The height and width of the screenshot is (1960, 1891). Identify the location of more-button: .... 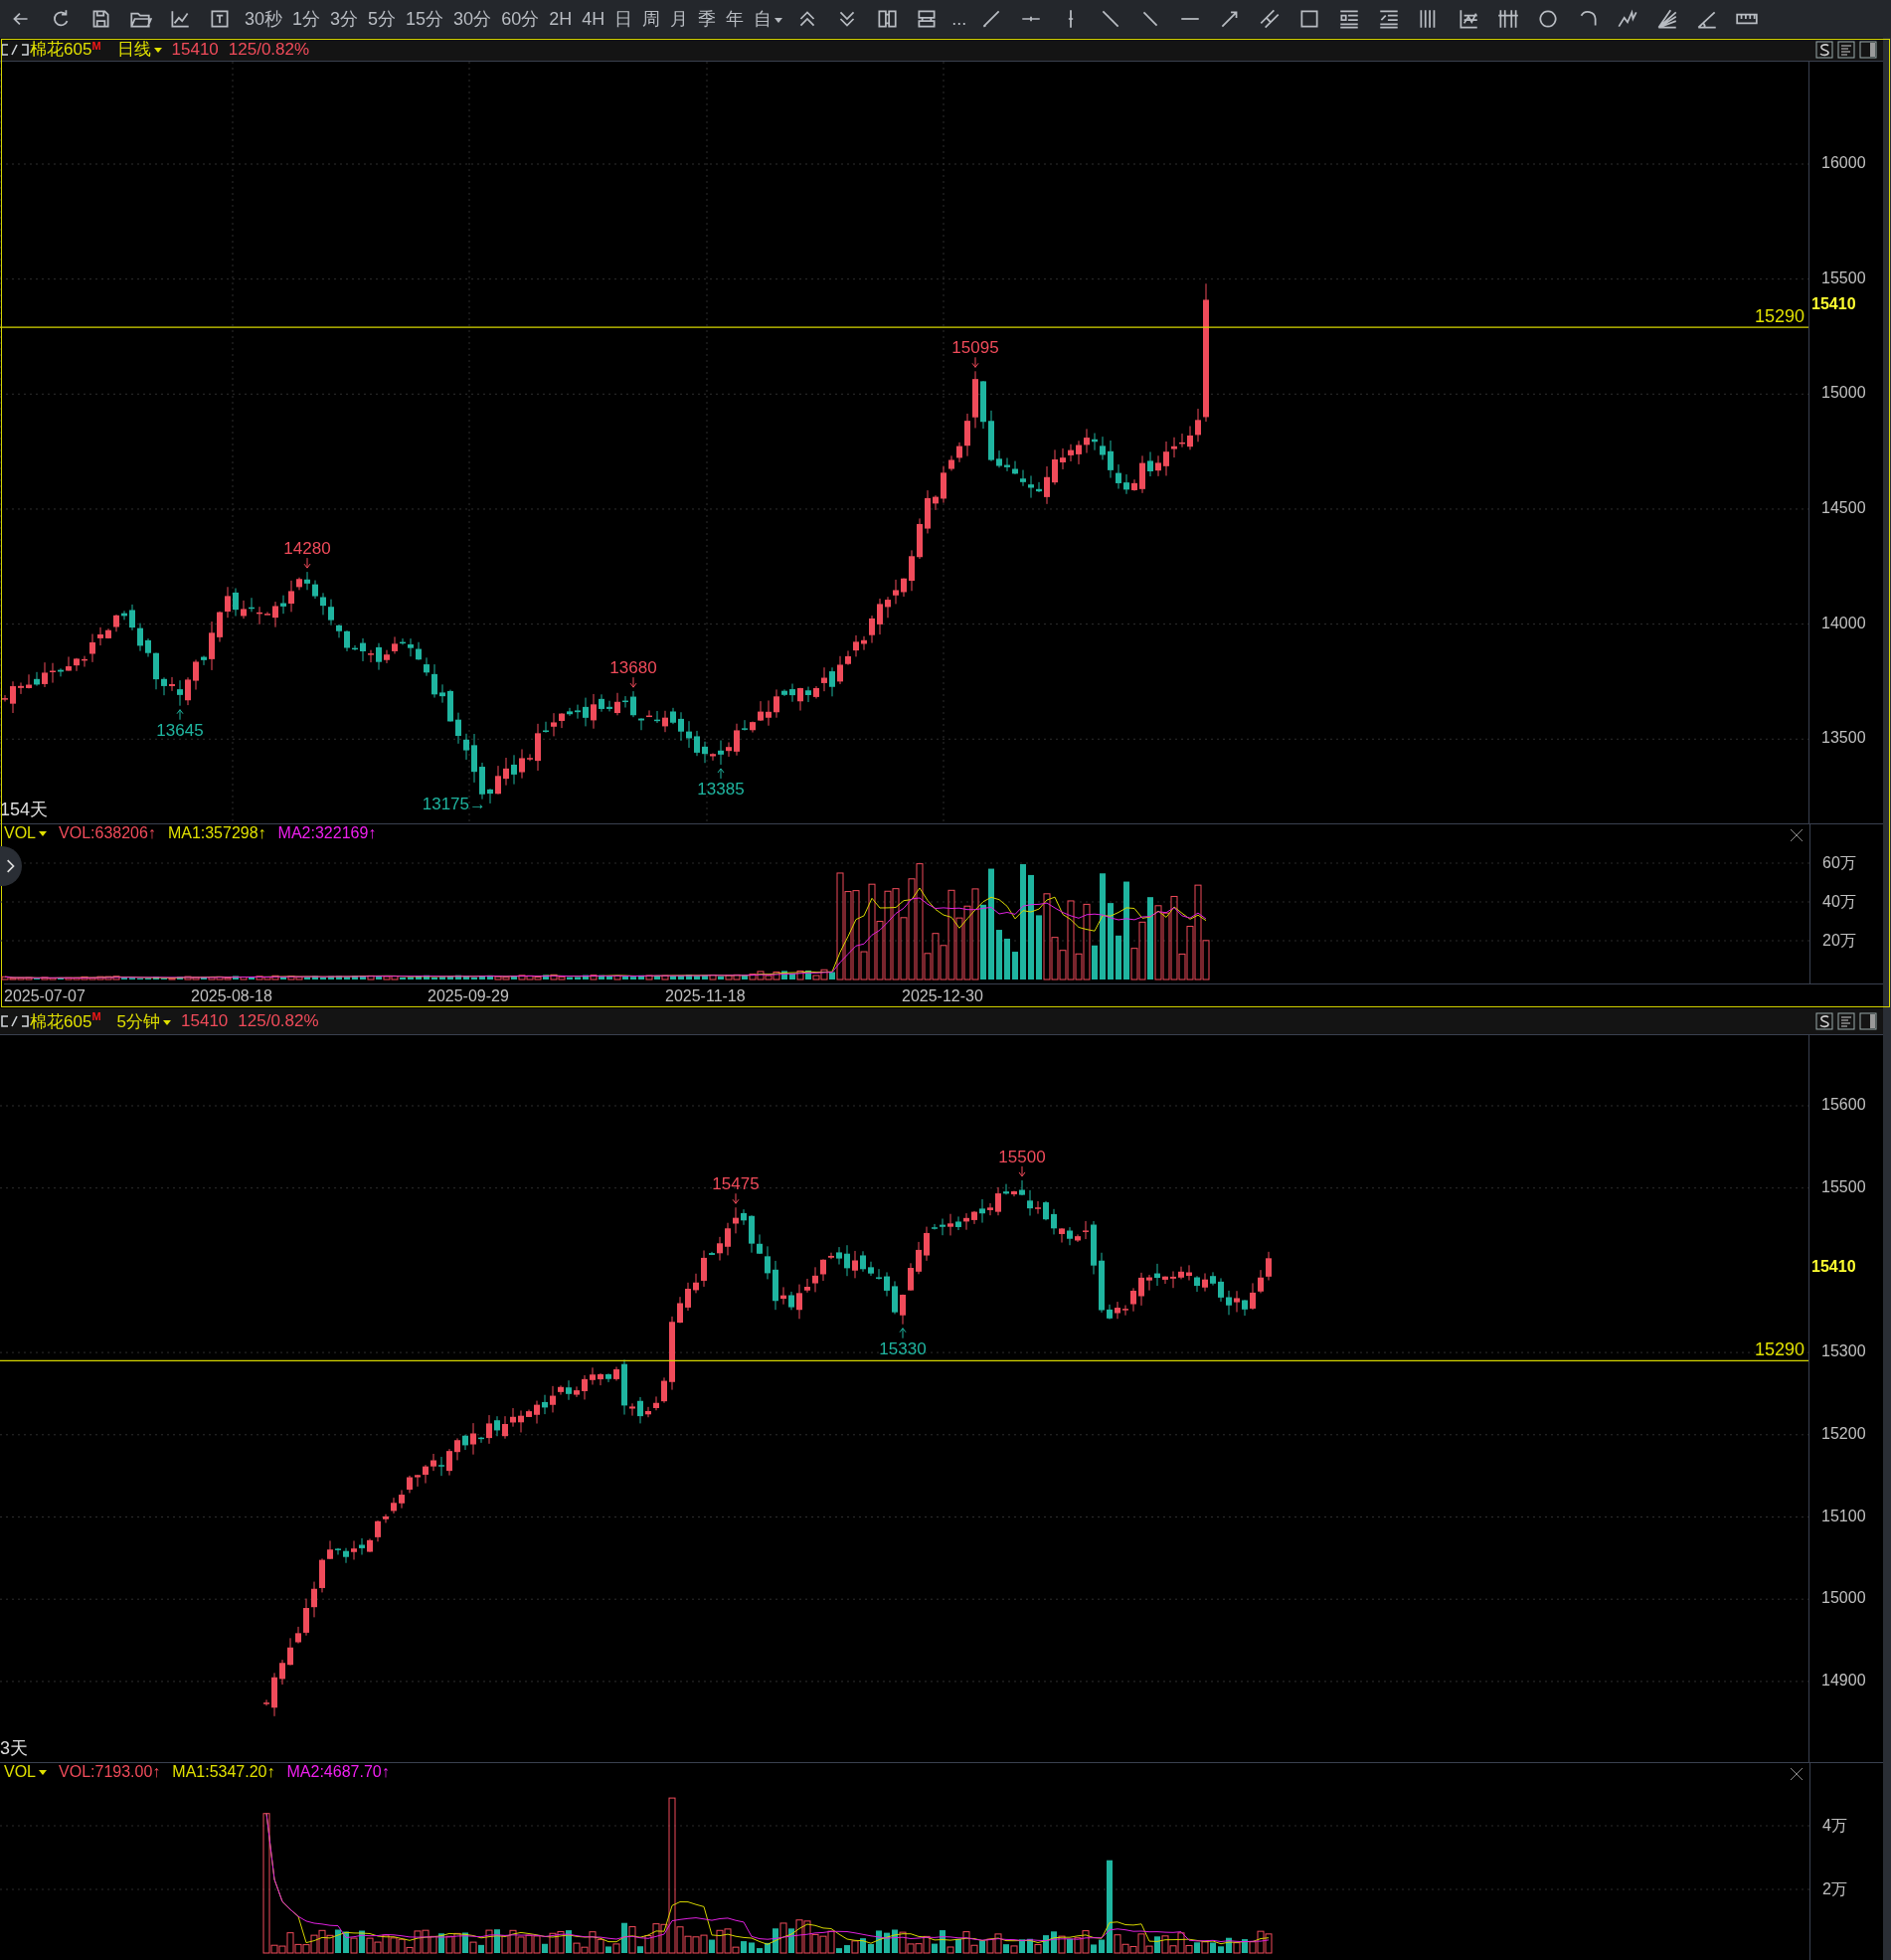
(959, 19).